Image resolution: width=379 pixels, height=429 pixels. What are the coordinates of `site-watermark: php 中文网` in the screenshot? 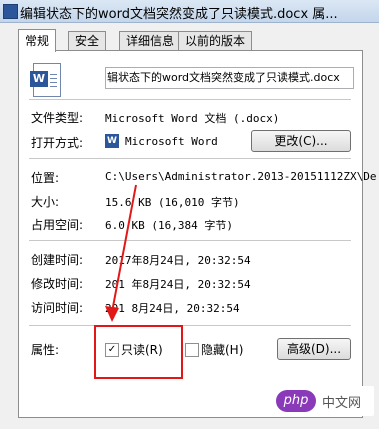 It's located at (321, 401).